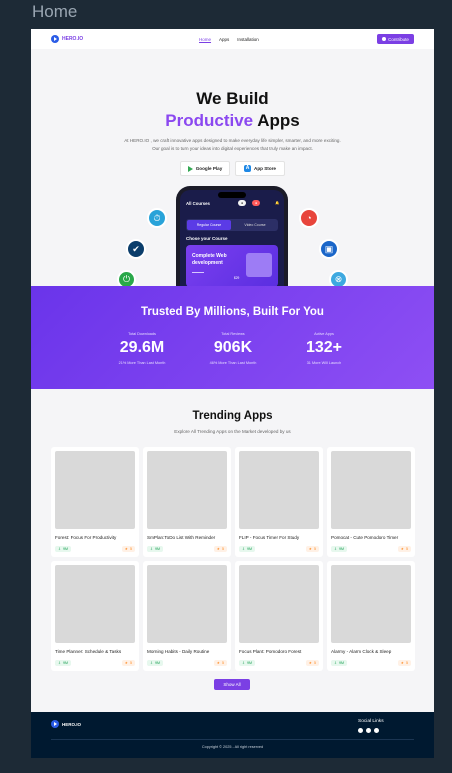 The width and height of the screenshot is (452, 773). I want to click on bell-icon: 🔔, so click(277, 203).